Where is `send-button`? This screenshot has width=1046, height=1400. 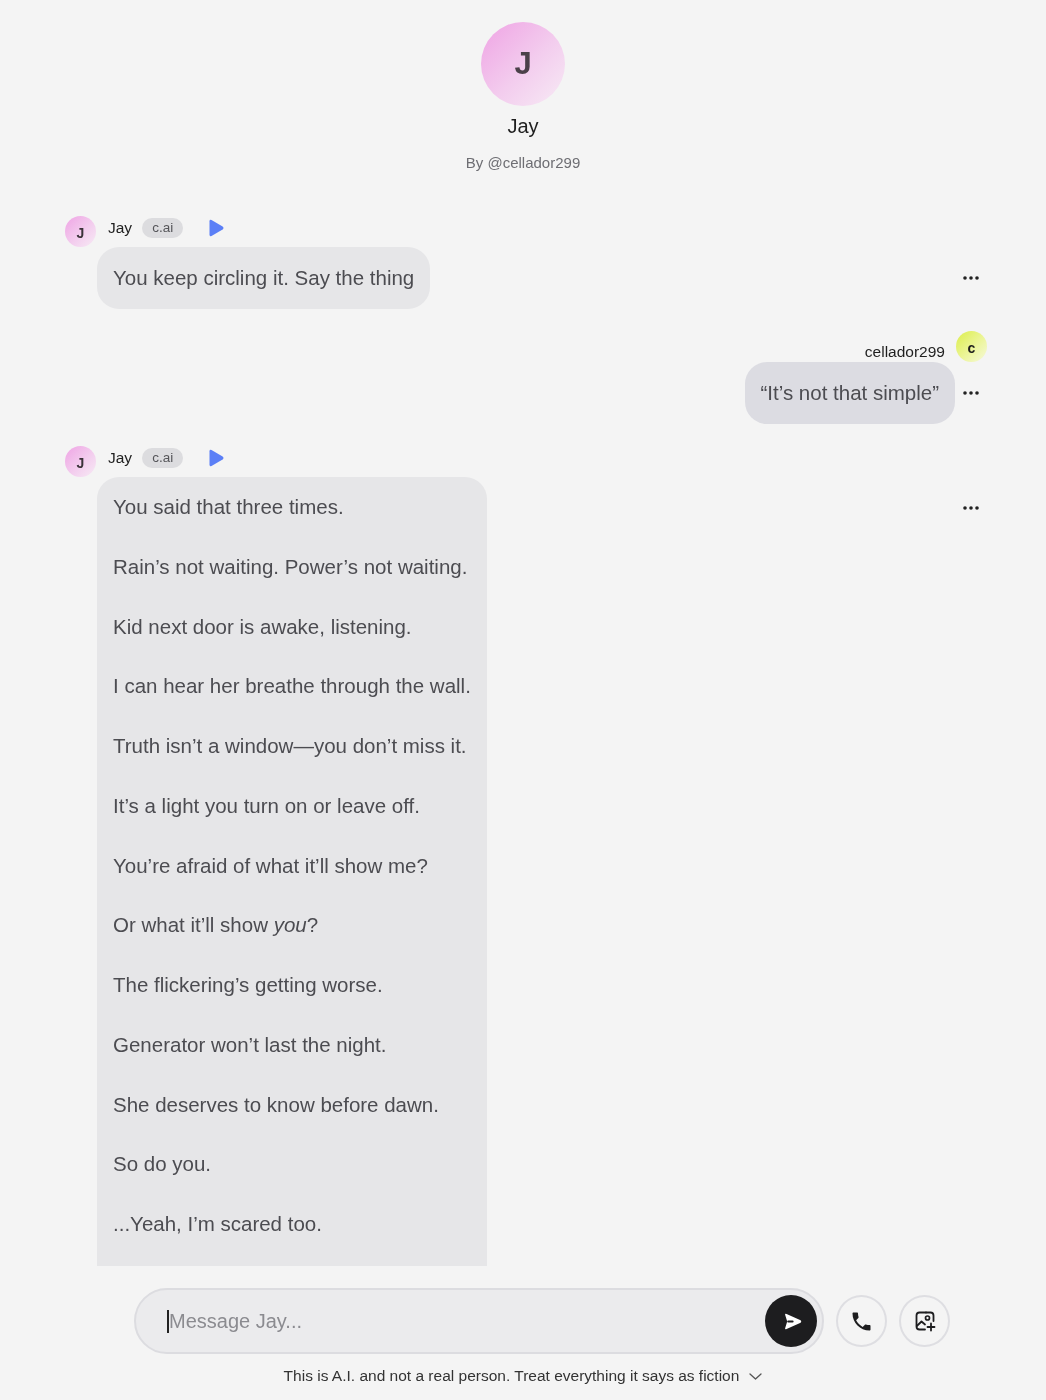 send-button is located at coordinates (791, 1321).